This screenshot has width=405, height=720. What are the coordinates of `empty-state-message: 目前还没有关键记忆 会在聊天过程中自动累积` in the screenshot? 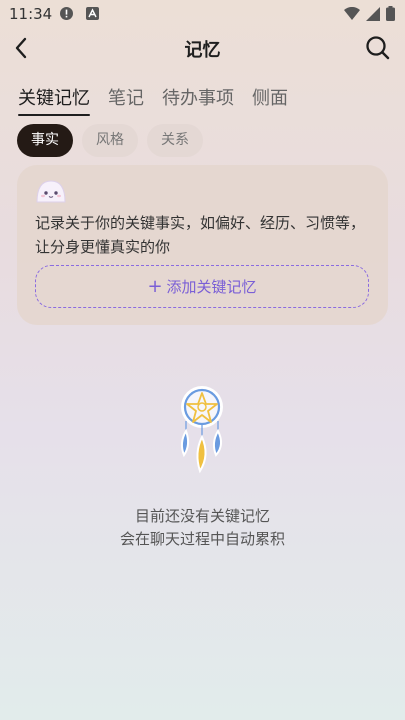 It's located at (202, 528).